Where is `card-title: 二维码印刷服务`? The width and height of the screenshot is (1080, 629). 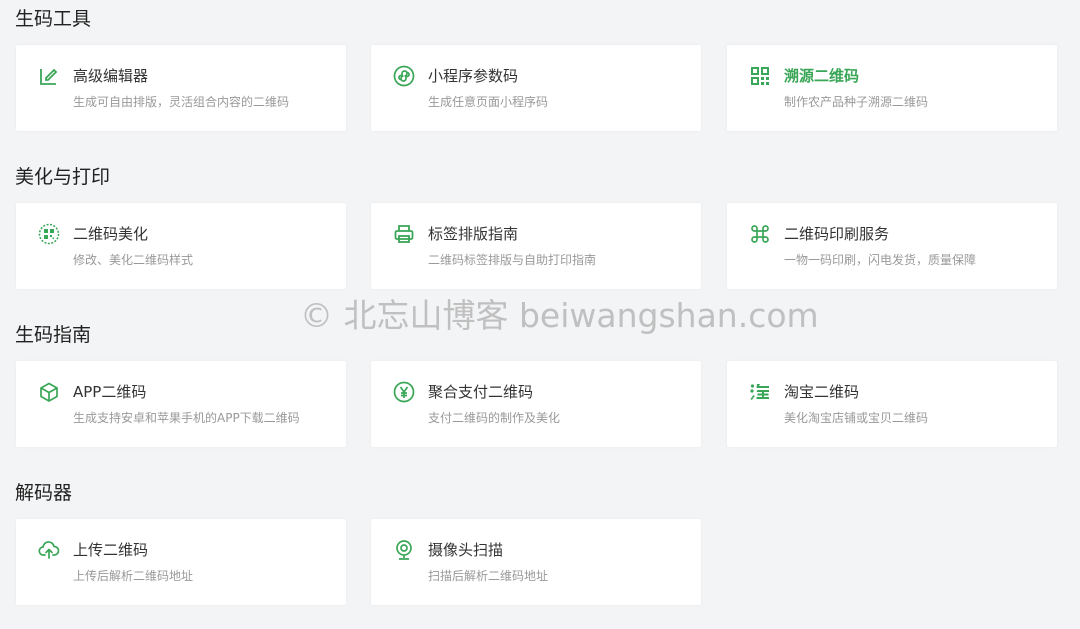
card-title: 二维码印刷服务 is located at coordinates (837, 234).